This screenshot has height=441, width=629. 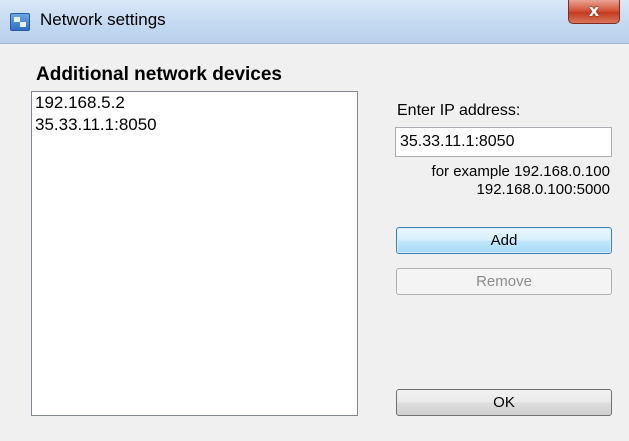 What do you see at coordinates (504, 402) in the screenshot?
I see `ok-button: OK` at bounding box center [504, 402].